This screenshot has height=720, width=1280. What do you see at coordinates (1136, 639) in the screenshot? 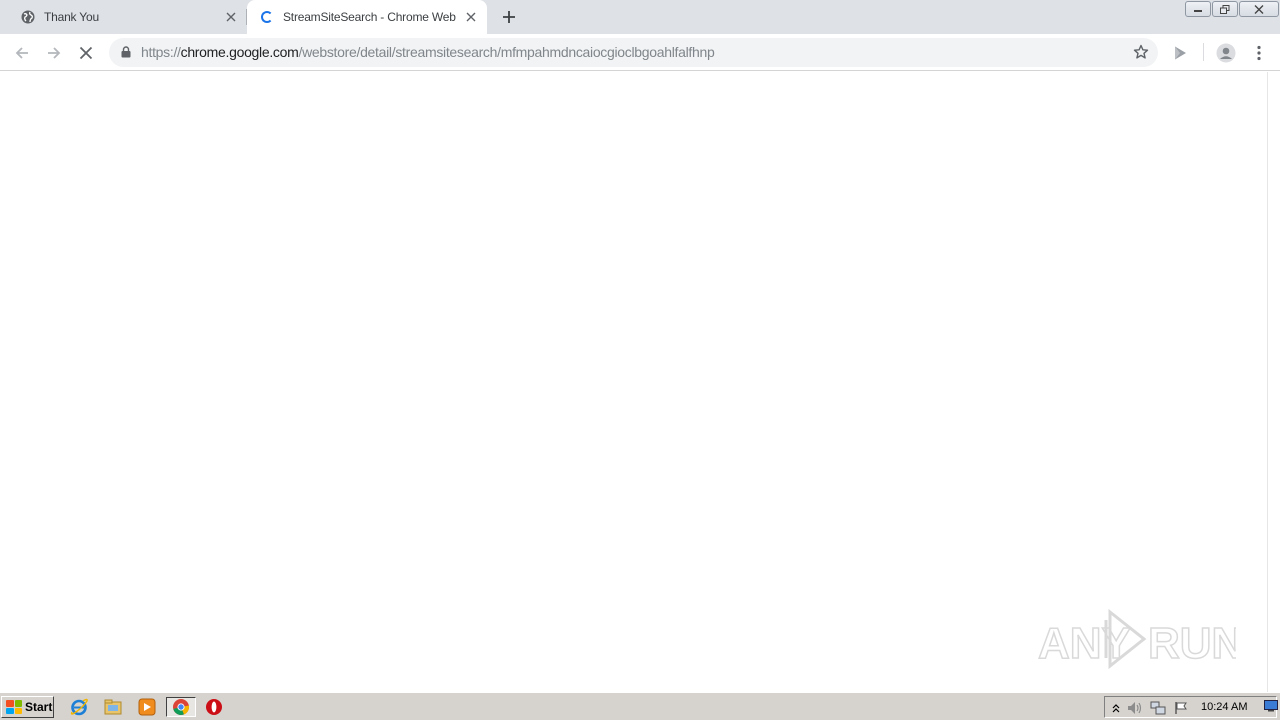
I see `anyrun-watermark-logo: ANY RUN` at bounding box center [1136, 639].